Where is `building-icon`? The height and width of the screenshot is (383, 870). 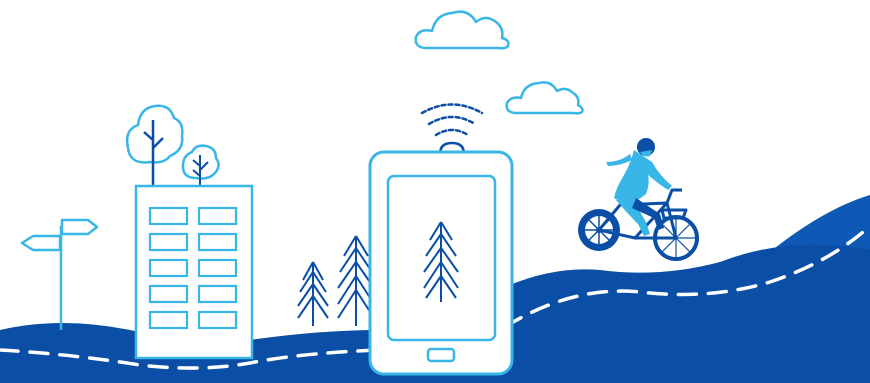
building-icon is located at coordinates (194, 272).